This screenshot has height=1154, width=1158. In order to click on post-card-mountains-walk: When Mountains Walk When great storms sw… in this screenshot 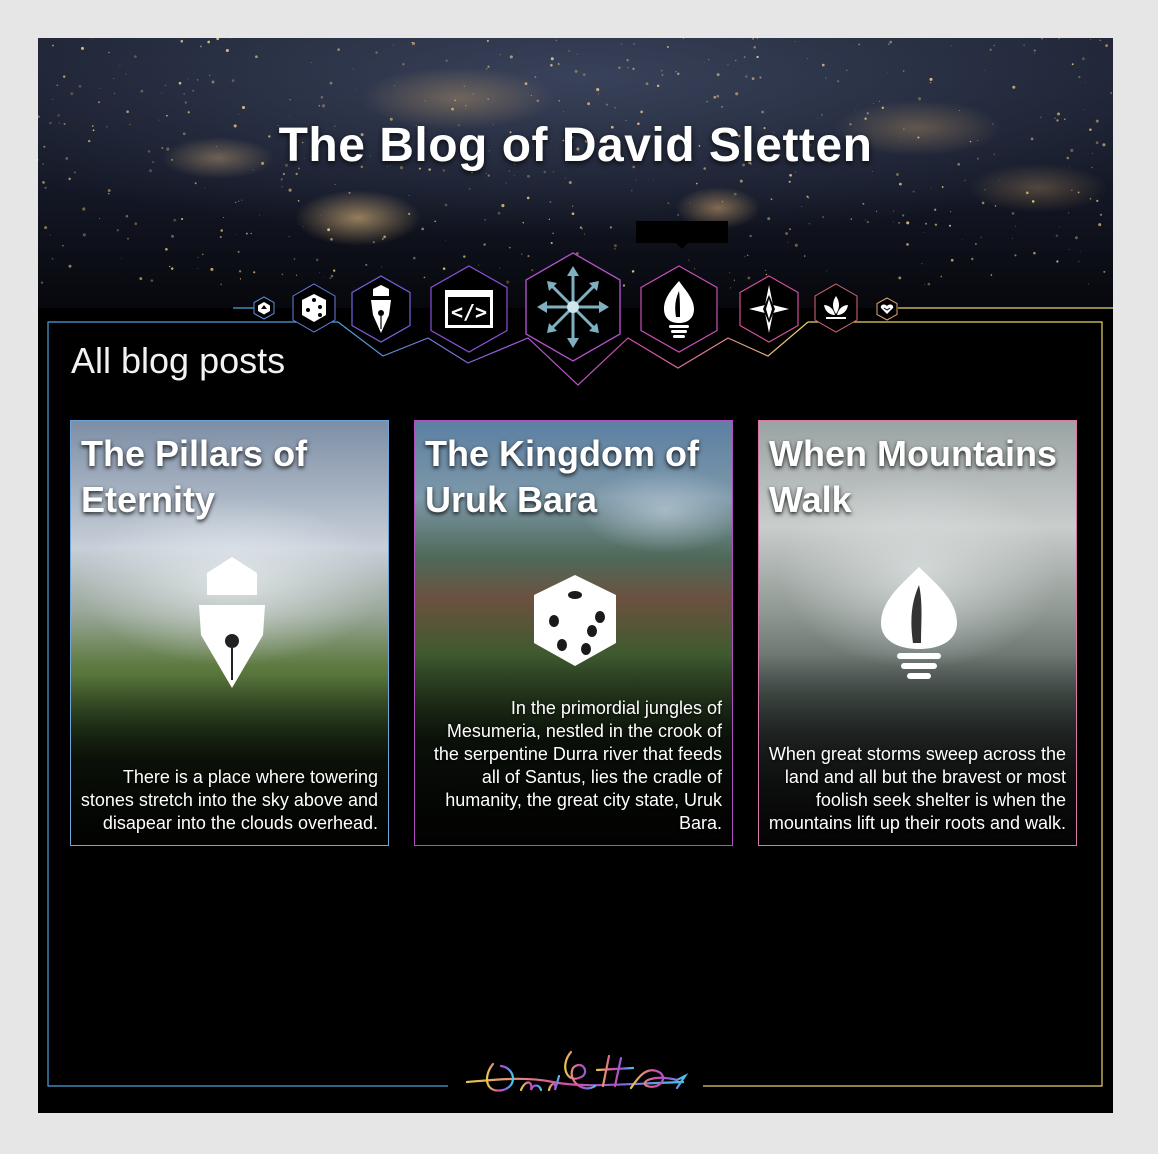, I will do `click(917, 633)`.